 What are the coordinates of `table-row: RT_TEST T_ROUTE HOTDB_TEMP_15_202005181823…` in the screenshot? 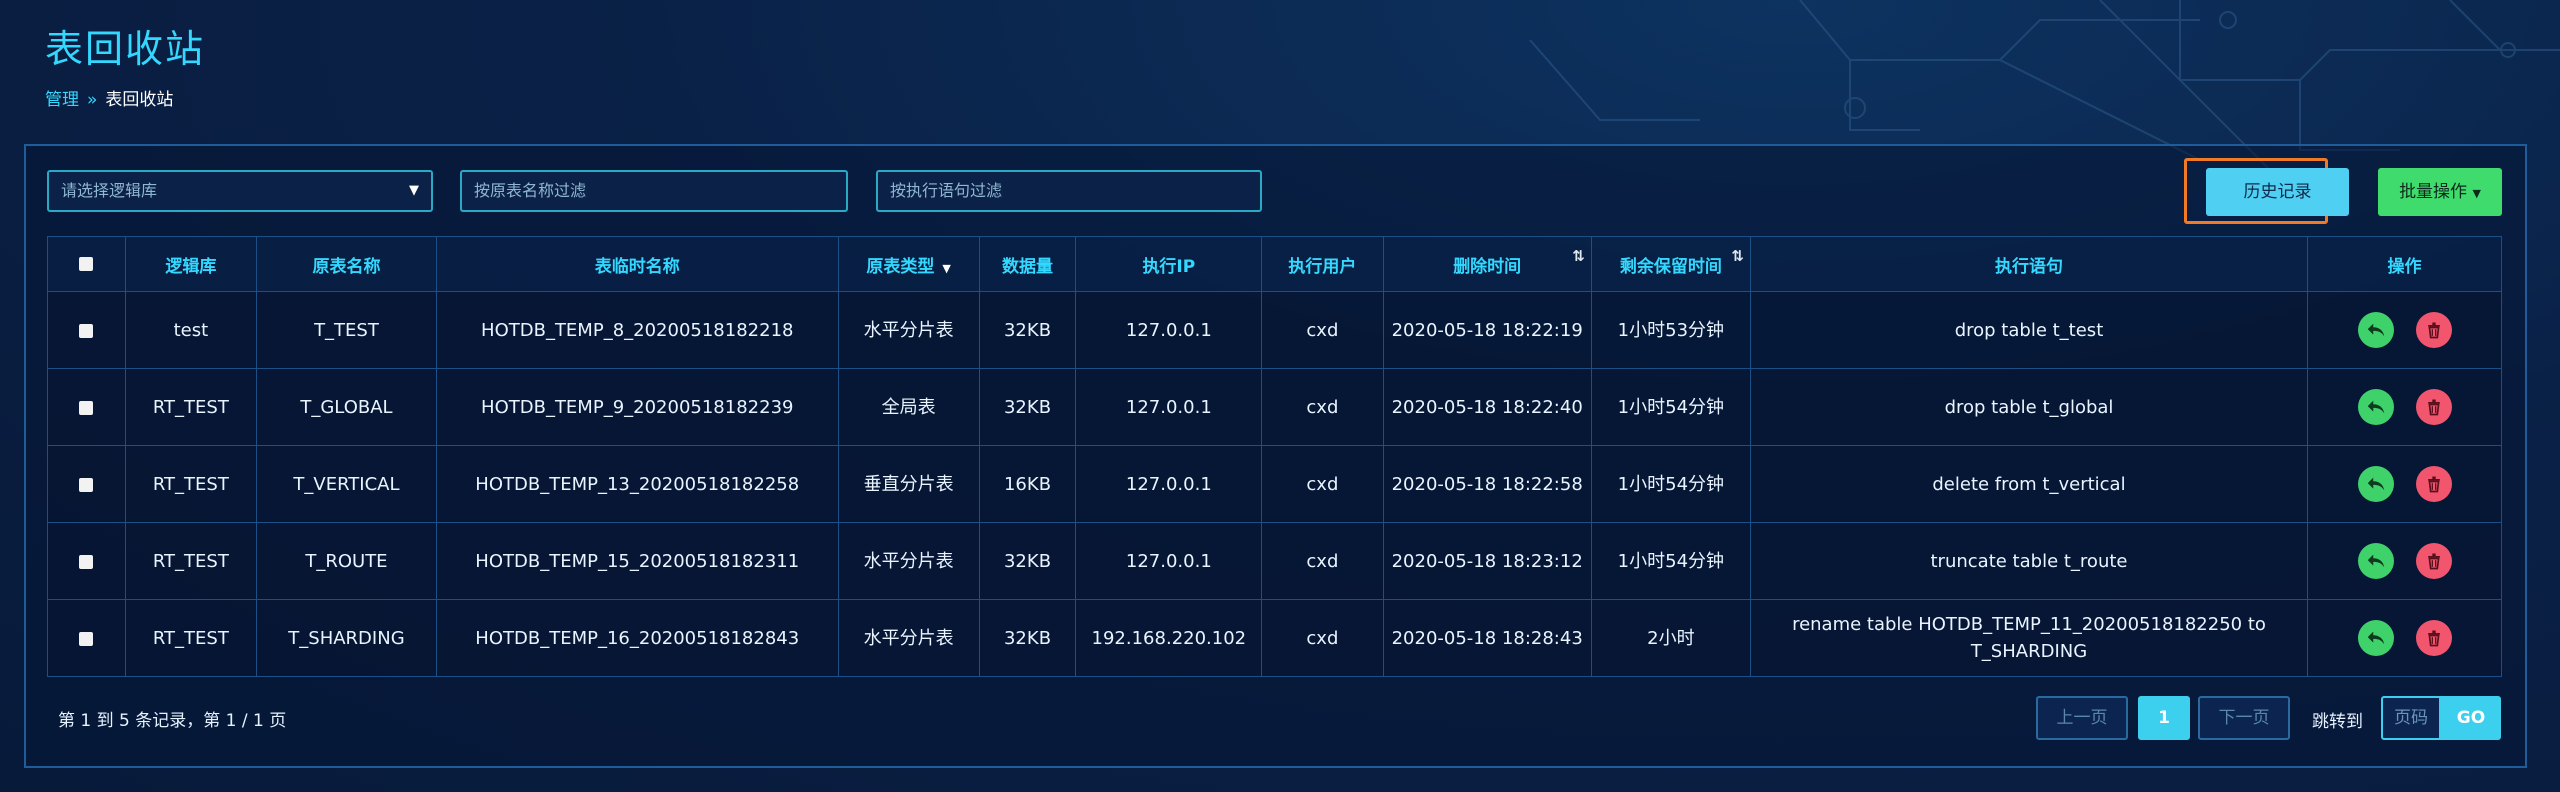 It's located at (1274, 561).